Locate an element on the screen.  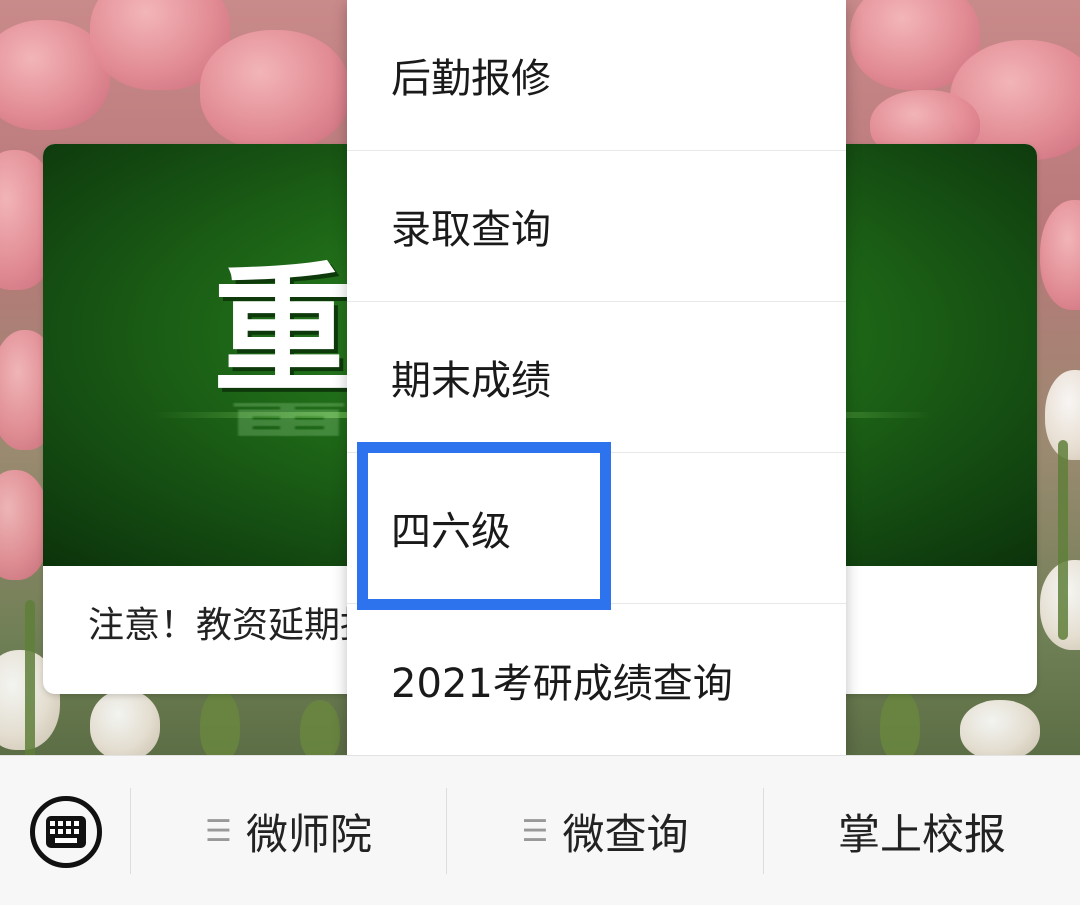
menu-item-postgrad-scores: 2021考研成绩查询 is located at coordinates (596, 679).